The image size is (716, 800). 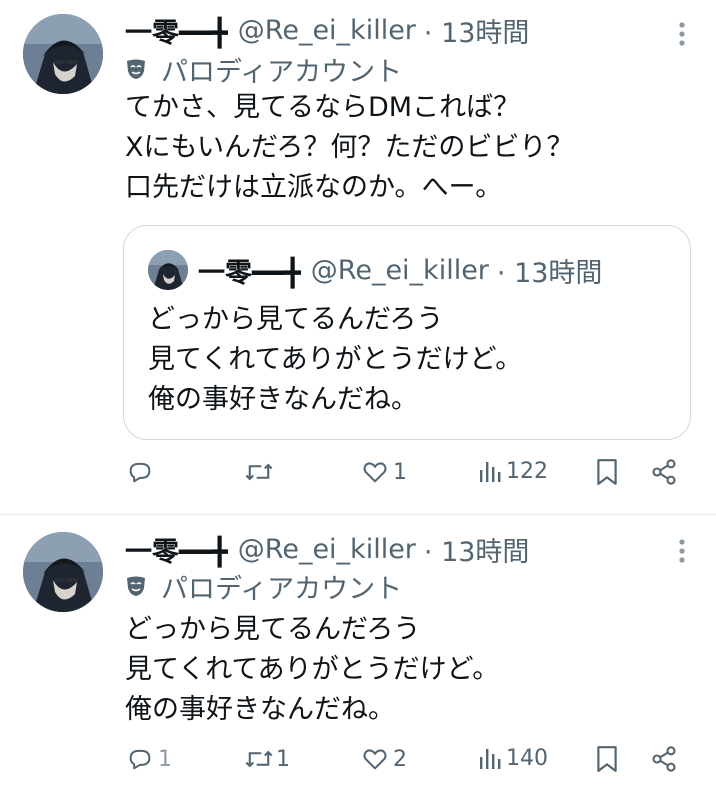 I want to click on views-button: 122, so click(x=513, y=471).